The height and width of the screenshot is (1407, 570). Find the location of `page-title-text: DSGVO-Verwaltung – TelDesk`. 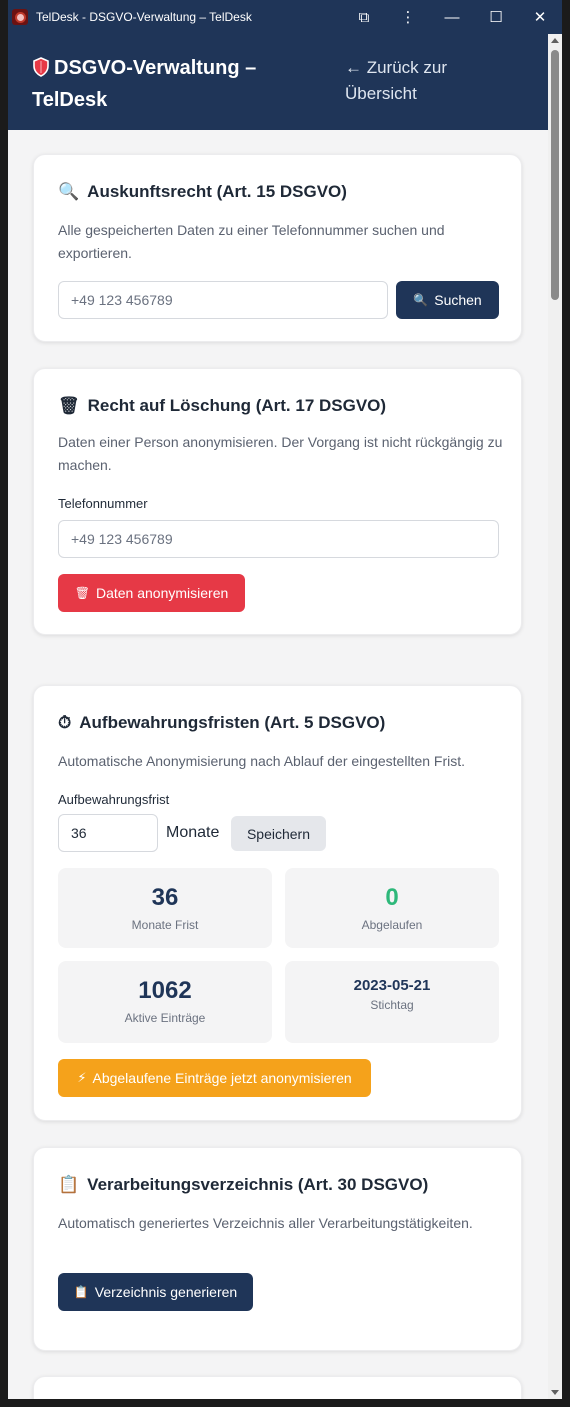

page-title-text: DSGVO-Verwaltung – TelDesk is located at coordinates (144, 84).